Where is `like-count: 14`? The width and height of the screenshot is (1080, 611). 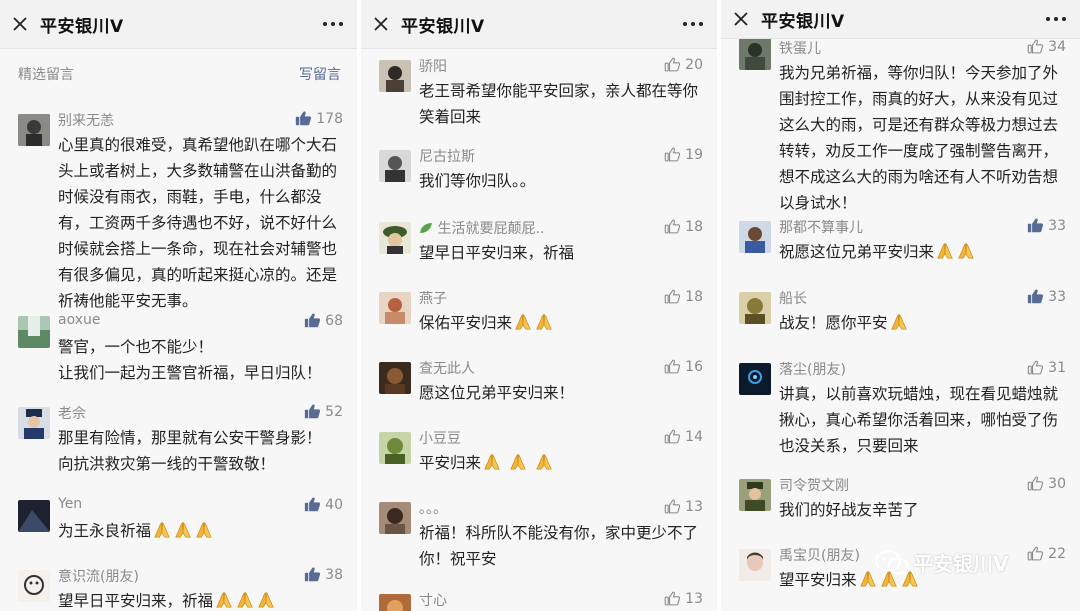 like-count: 14 is located at coordinates (694, 436).